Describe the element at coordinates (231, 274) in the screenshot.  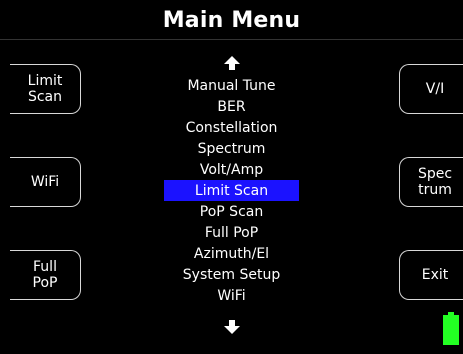
I see `menu-item-system-setup: System Setup` at that location.